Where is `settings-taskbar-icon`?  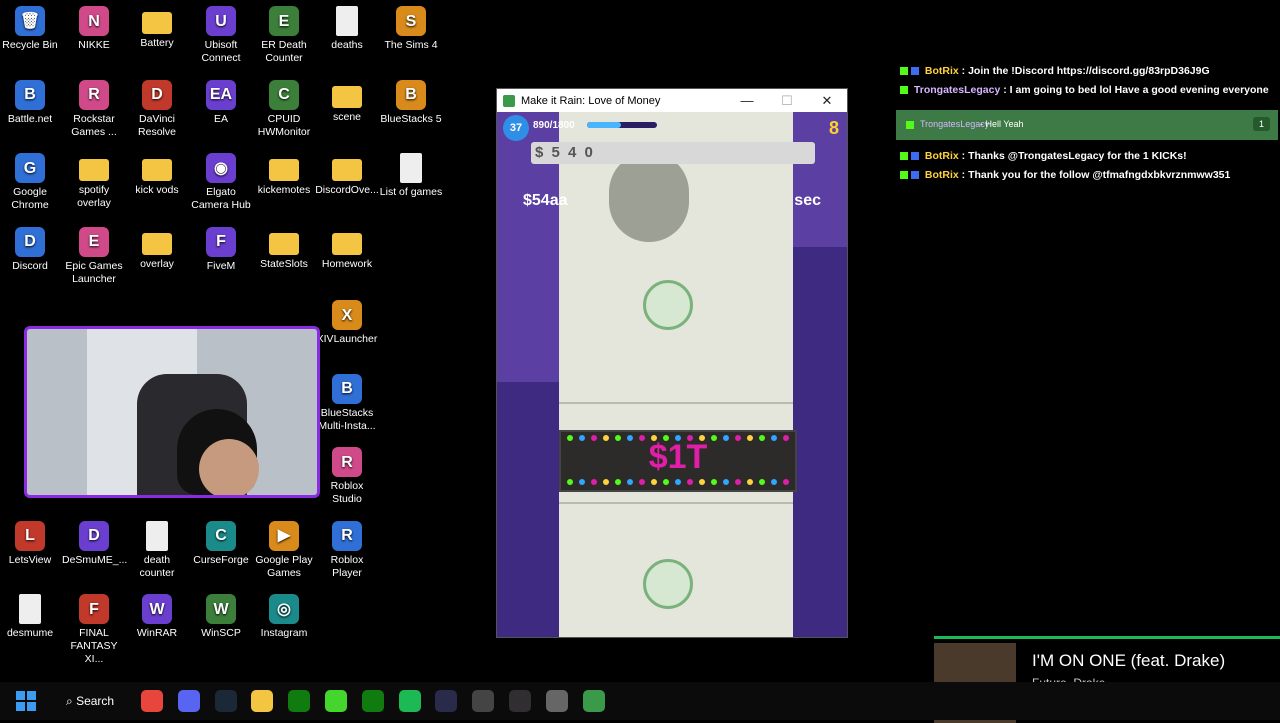 settings-taskbar-icon is located at coordinates (556, 701).